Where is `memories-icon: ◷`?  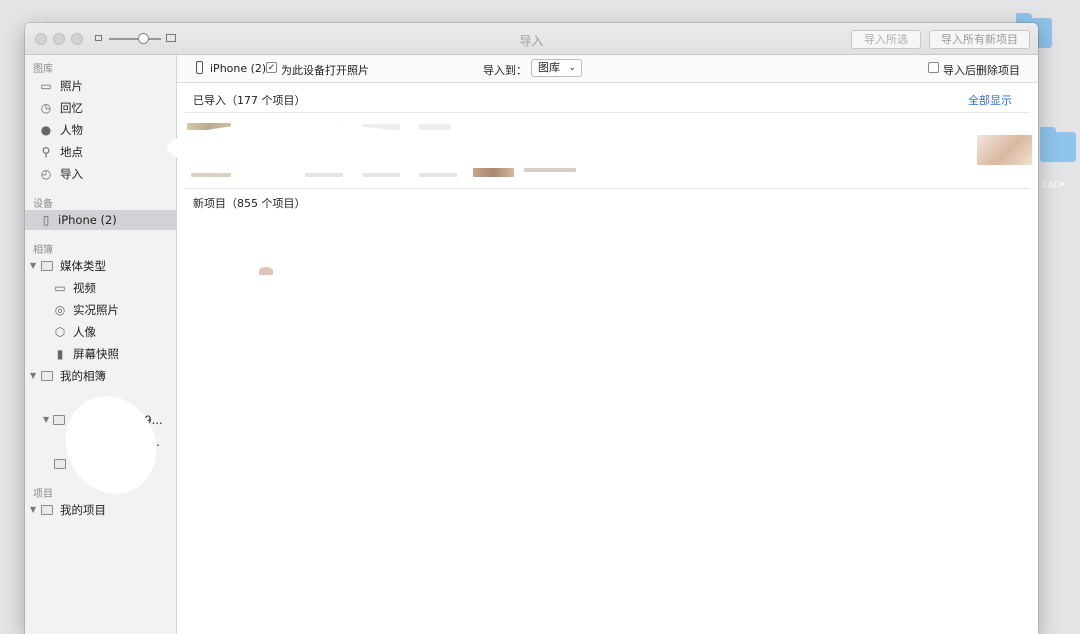
memories-icon: ◷ is located at coordinates (46, 108).